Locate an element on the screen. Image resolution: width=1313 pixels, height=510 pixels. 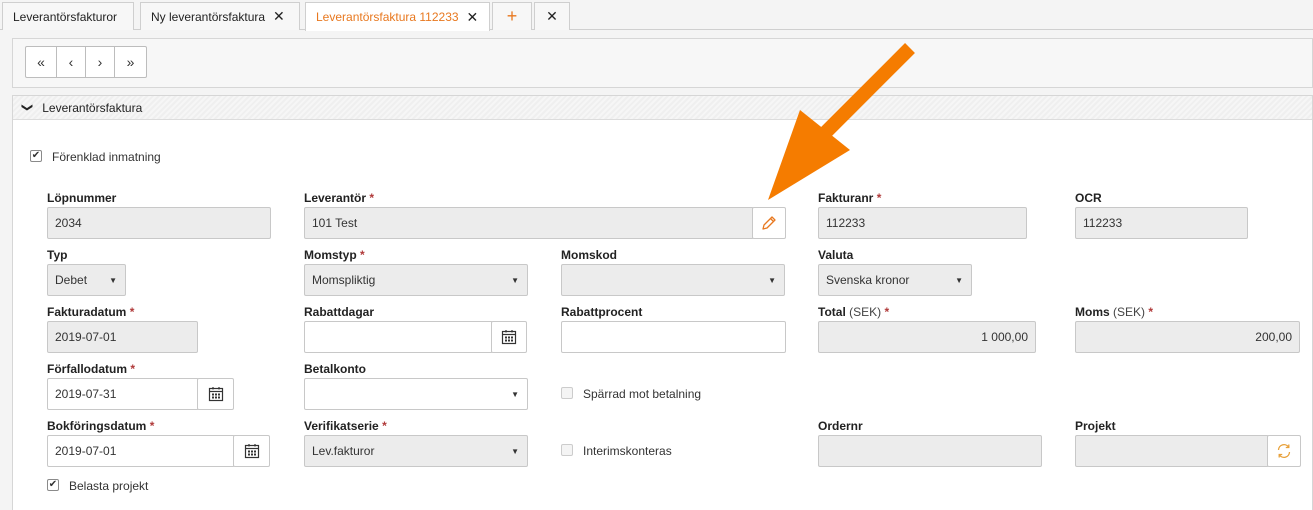
verifikatserie-label: Verifikatserie * is located at coordinates (345, 426).